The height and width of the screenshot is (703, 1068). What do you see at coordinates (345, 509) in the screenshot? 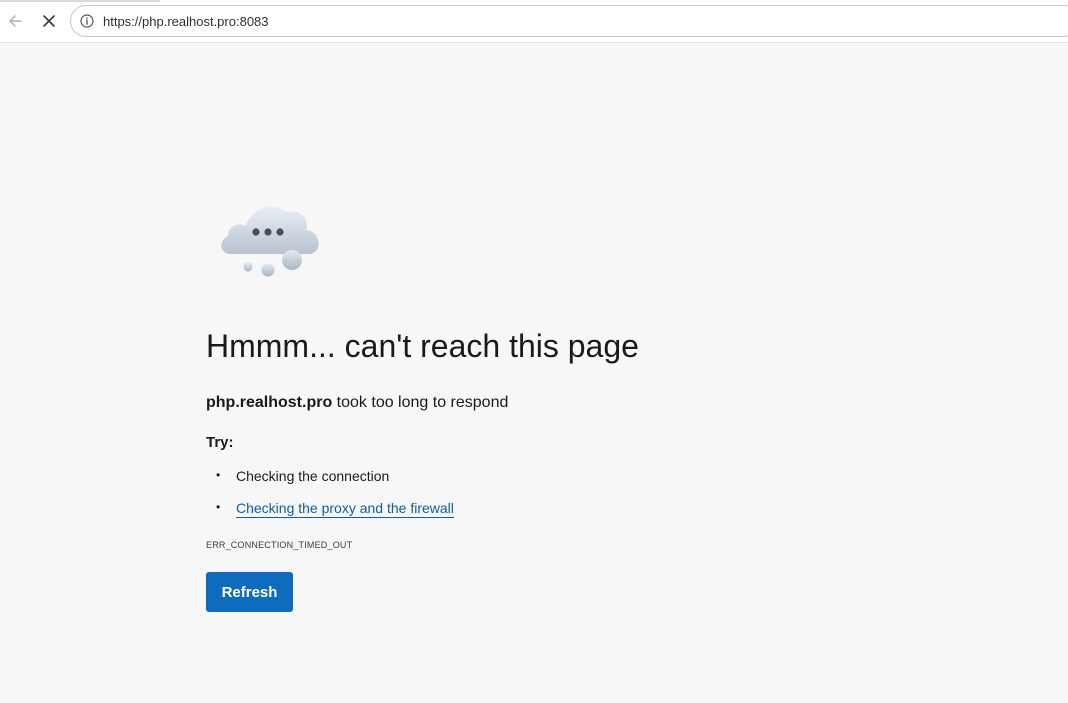
I see `proxy-firewall-link: Checking the proxy and the firewall` at bounding box center [345, 509].